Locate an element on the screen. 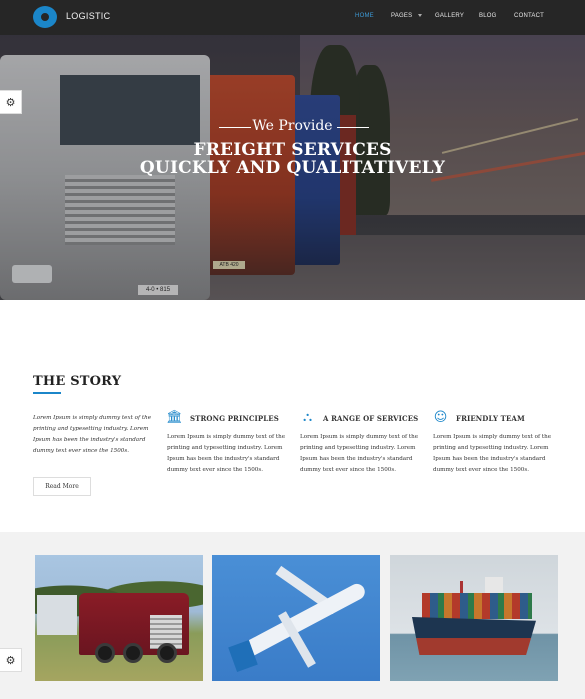 This screenshot has height=699, width=585. nav-contact: CONTACT is located at coordinates (529, 16).